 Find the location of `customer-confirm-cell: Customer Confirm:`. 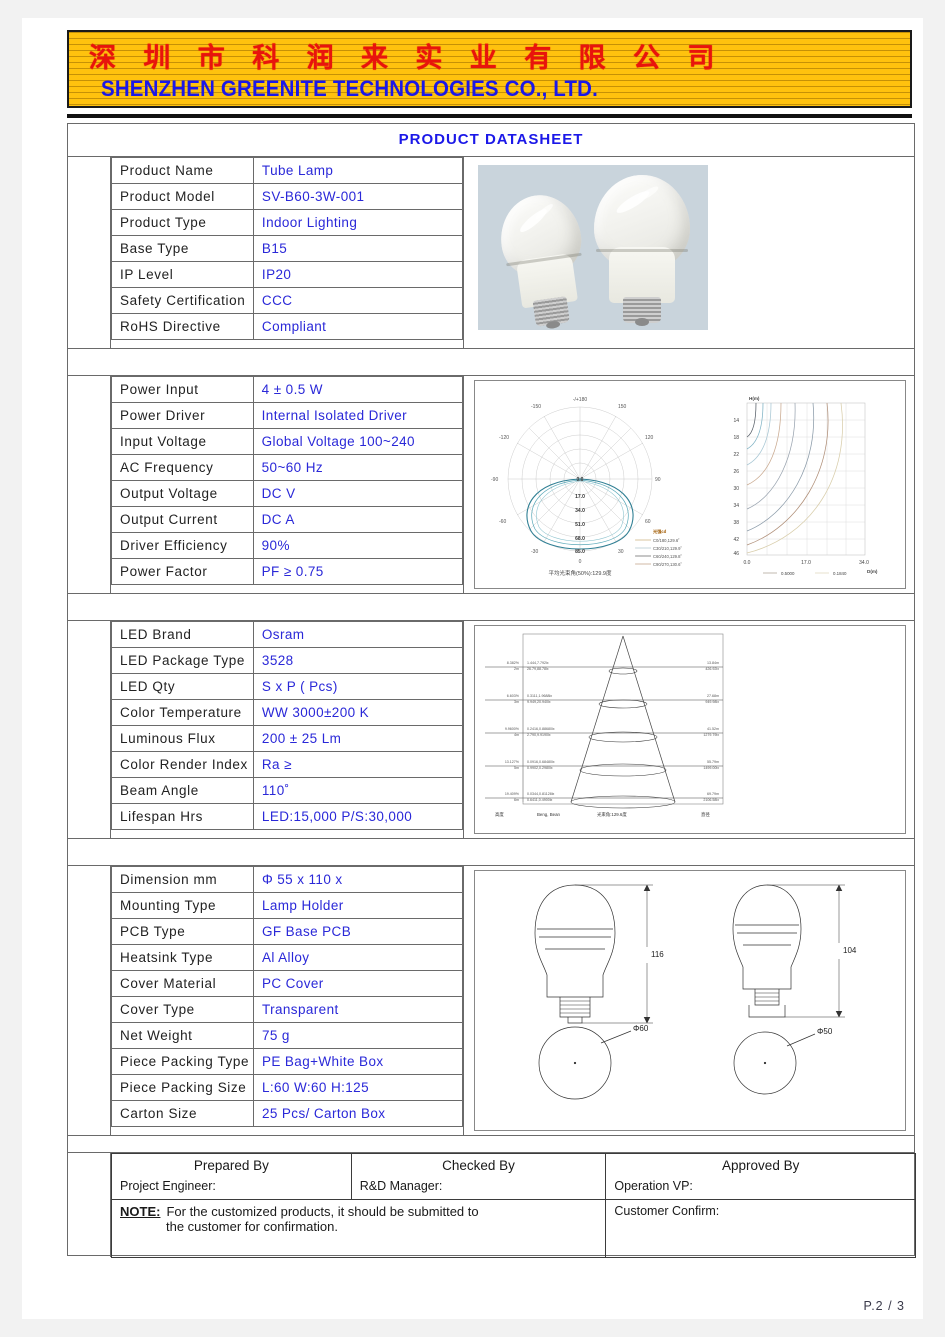

customer-confirm-cell: Customer Confirm: is located at coordinates (760, 1228).